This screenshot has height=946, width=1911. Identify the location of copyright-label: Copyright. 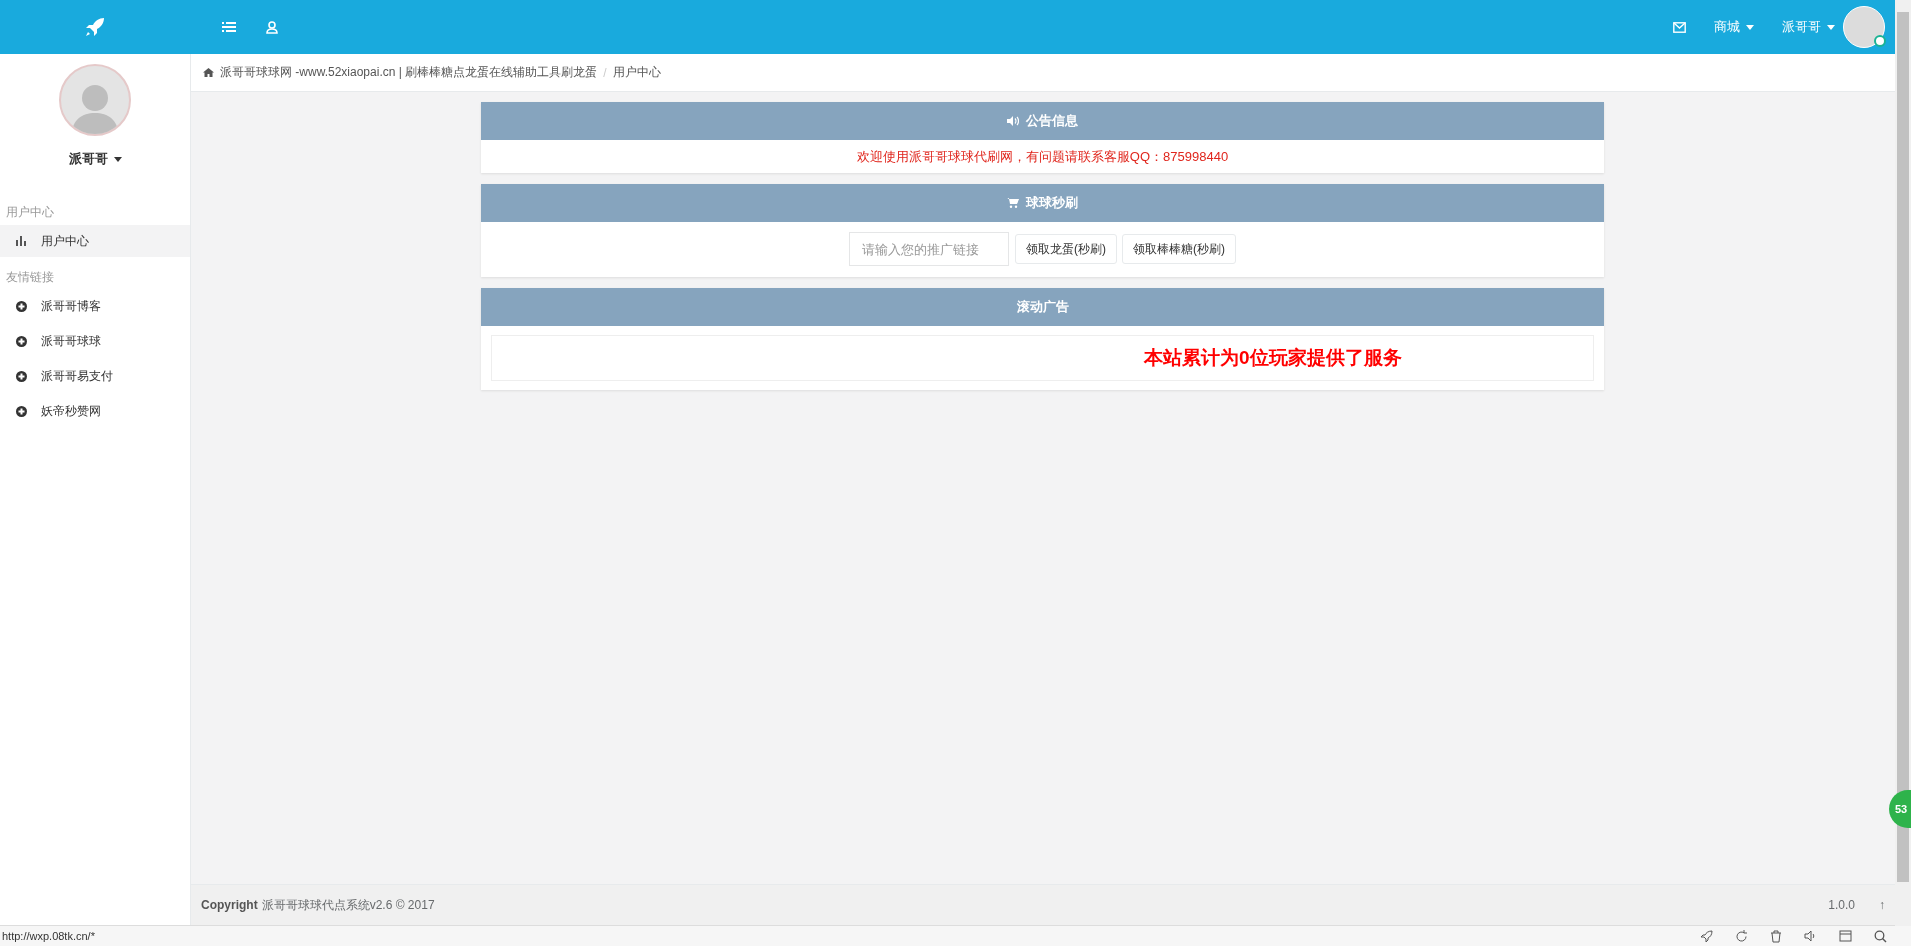
(229, 905).